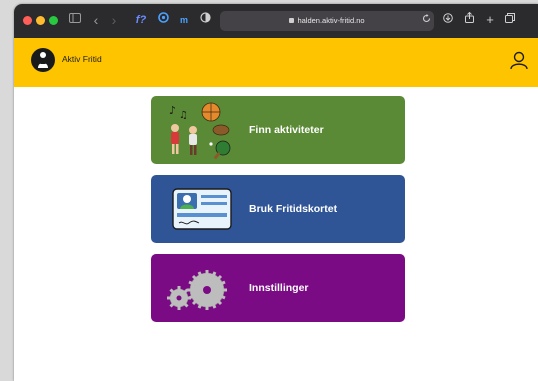 The width and height of the screenshot is (538, 381). I want to click on find-activities-label: Finn aktiviteter, so click(286, 130).